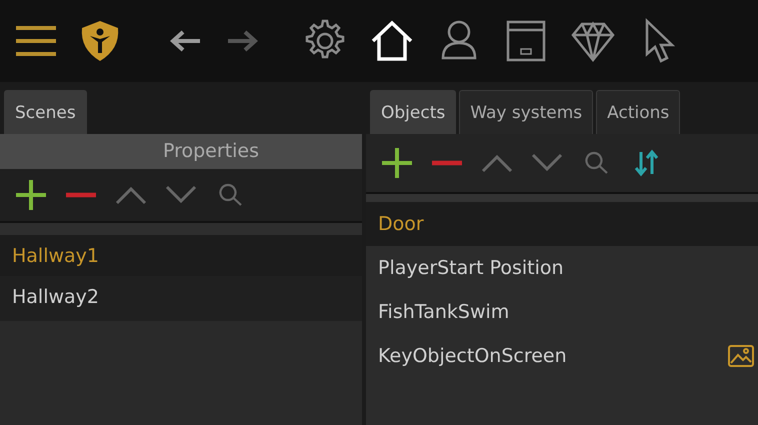  Describe the element at coordinates (181, 296) in the screenshot. I see `scene-list-item: Hallway2` at that location.